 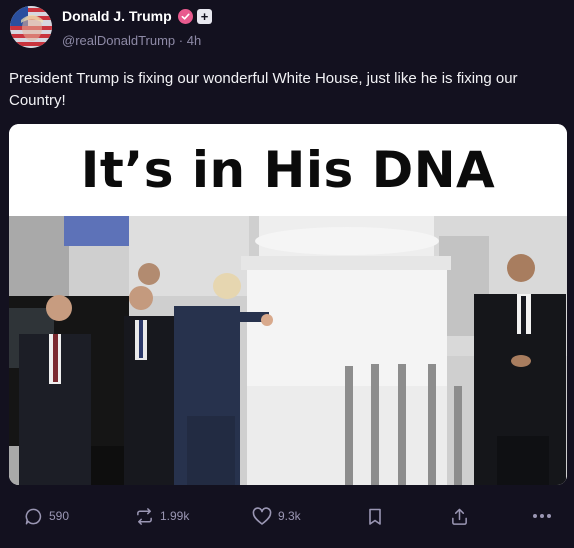 I want to click on repost-icon, so click(x=144, y=516).